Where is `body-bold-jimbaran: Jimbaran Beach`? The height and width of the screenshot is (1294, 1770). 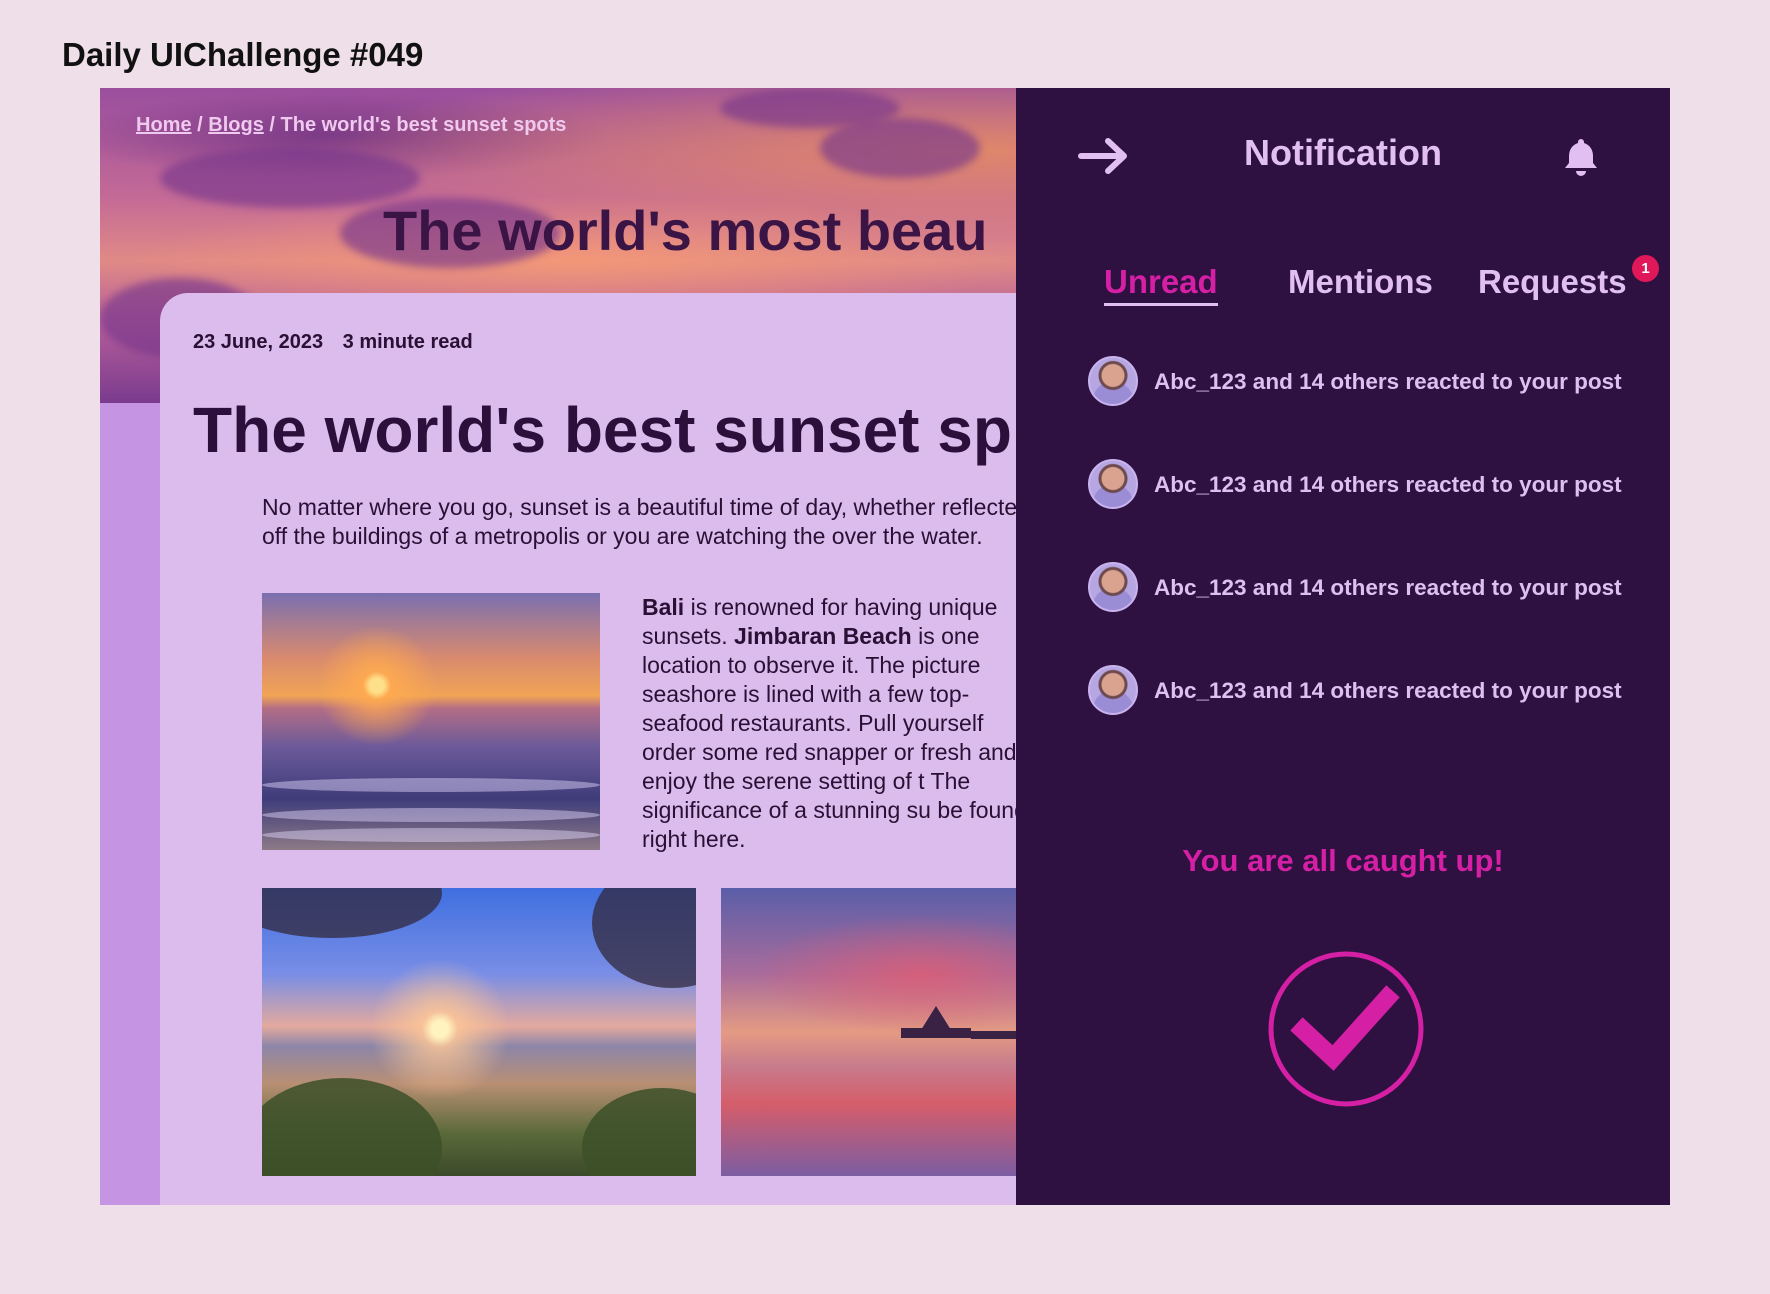
body-bold-jimbaran: Jimbaran Beach is located at coordinates (823, 636).